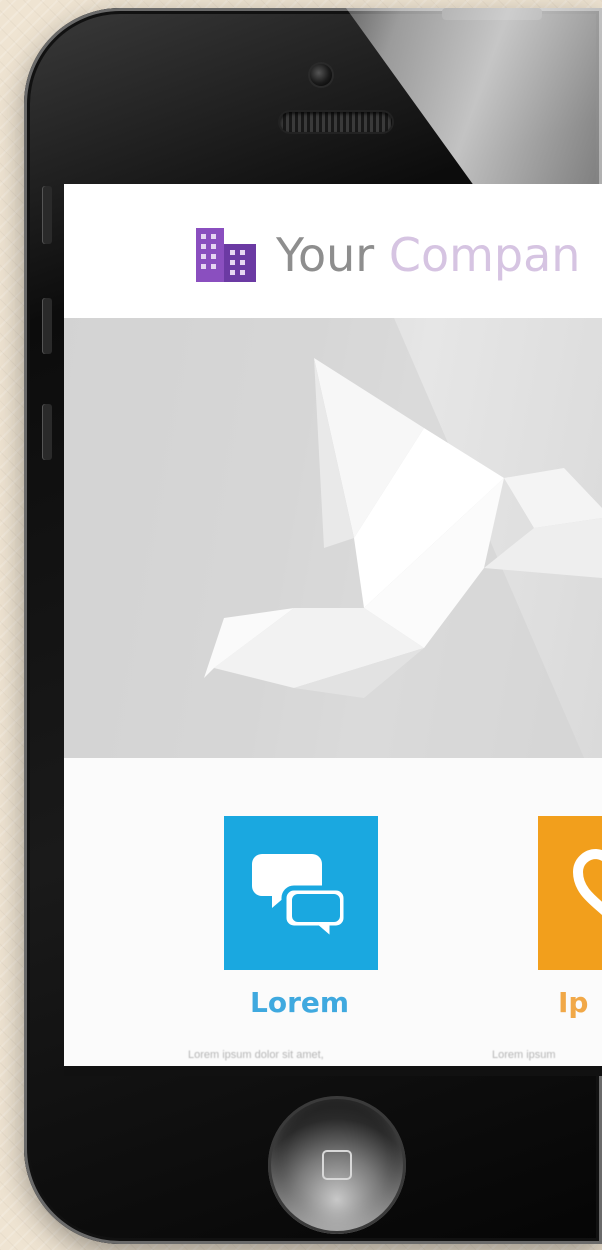  Describe the element at coordinates (300, 900) in the screenshot. I see `chat-bubbles-icon` at that location.